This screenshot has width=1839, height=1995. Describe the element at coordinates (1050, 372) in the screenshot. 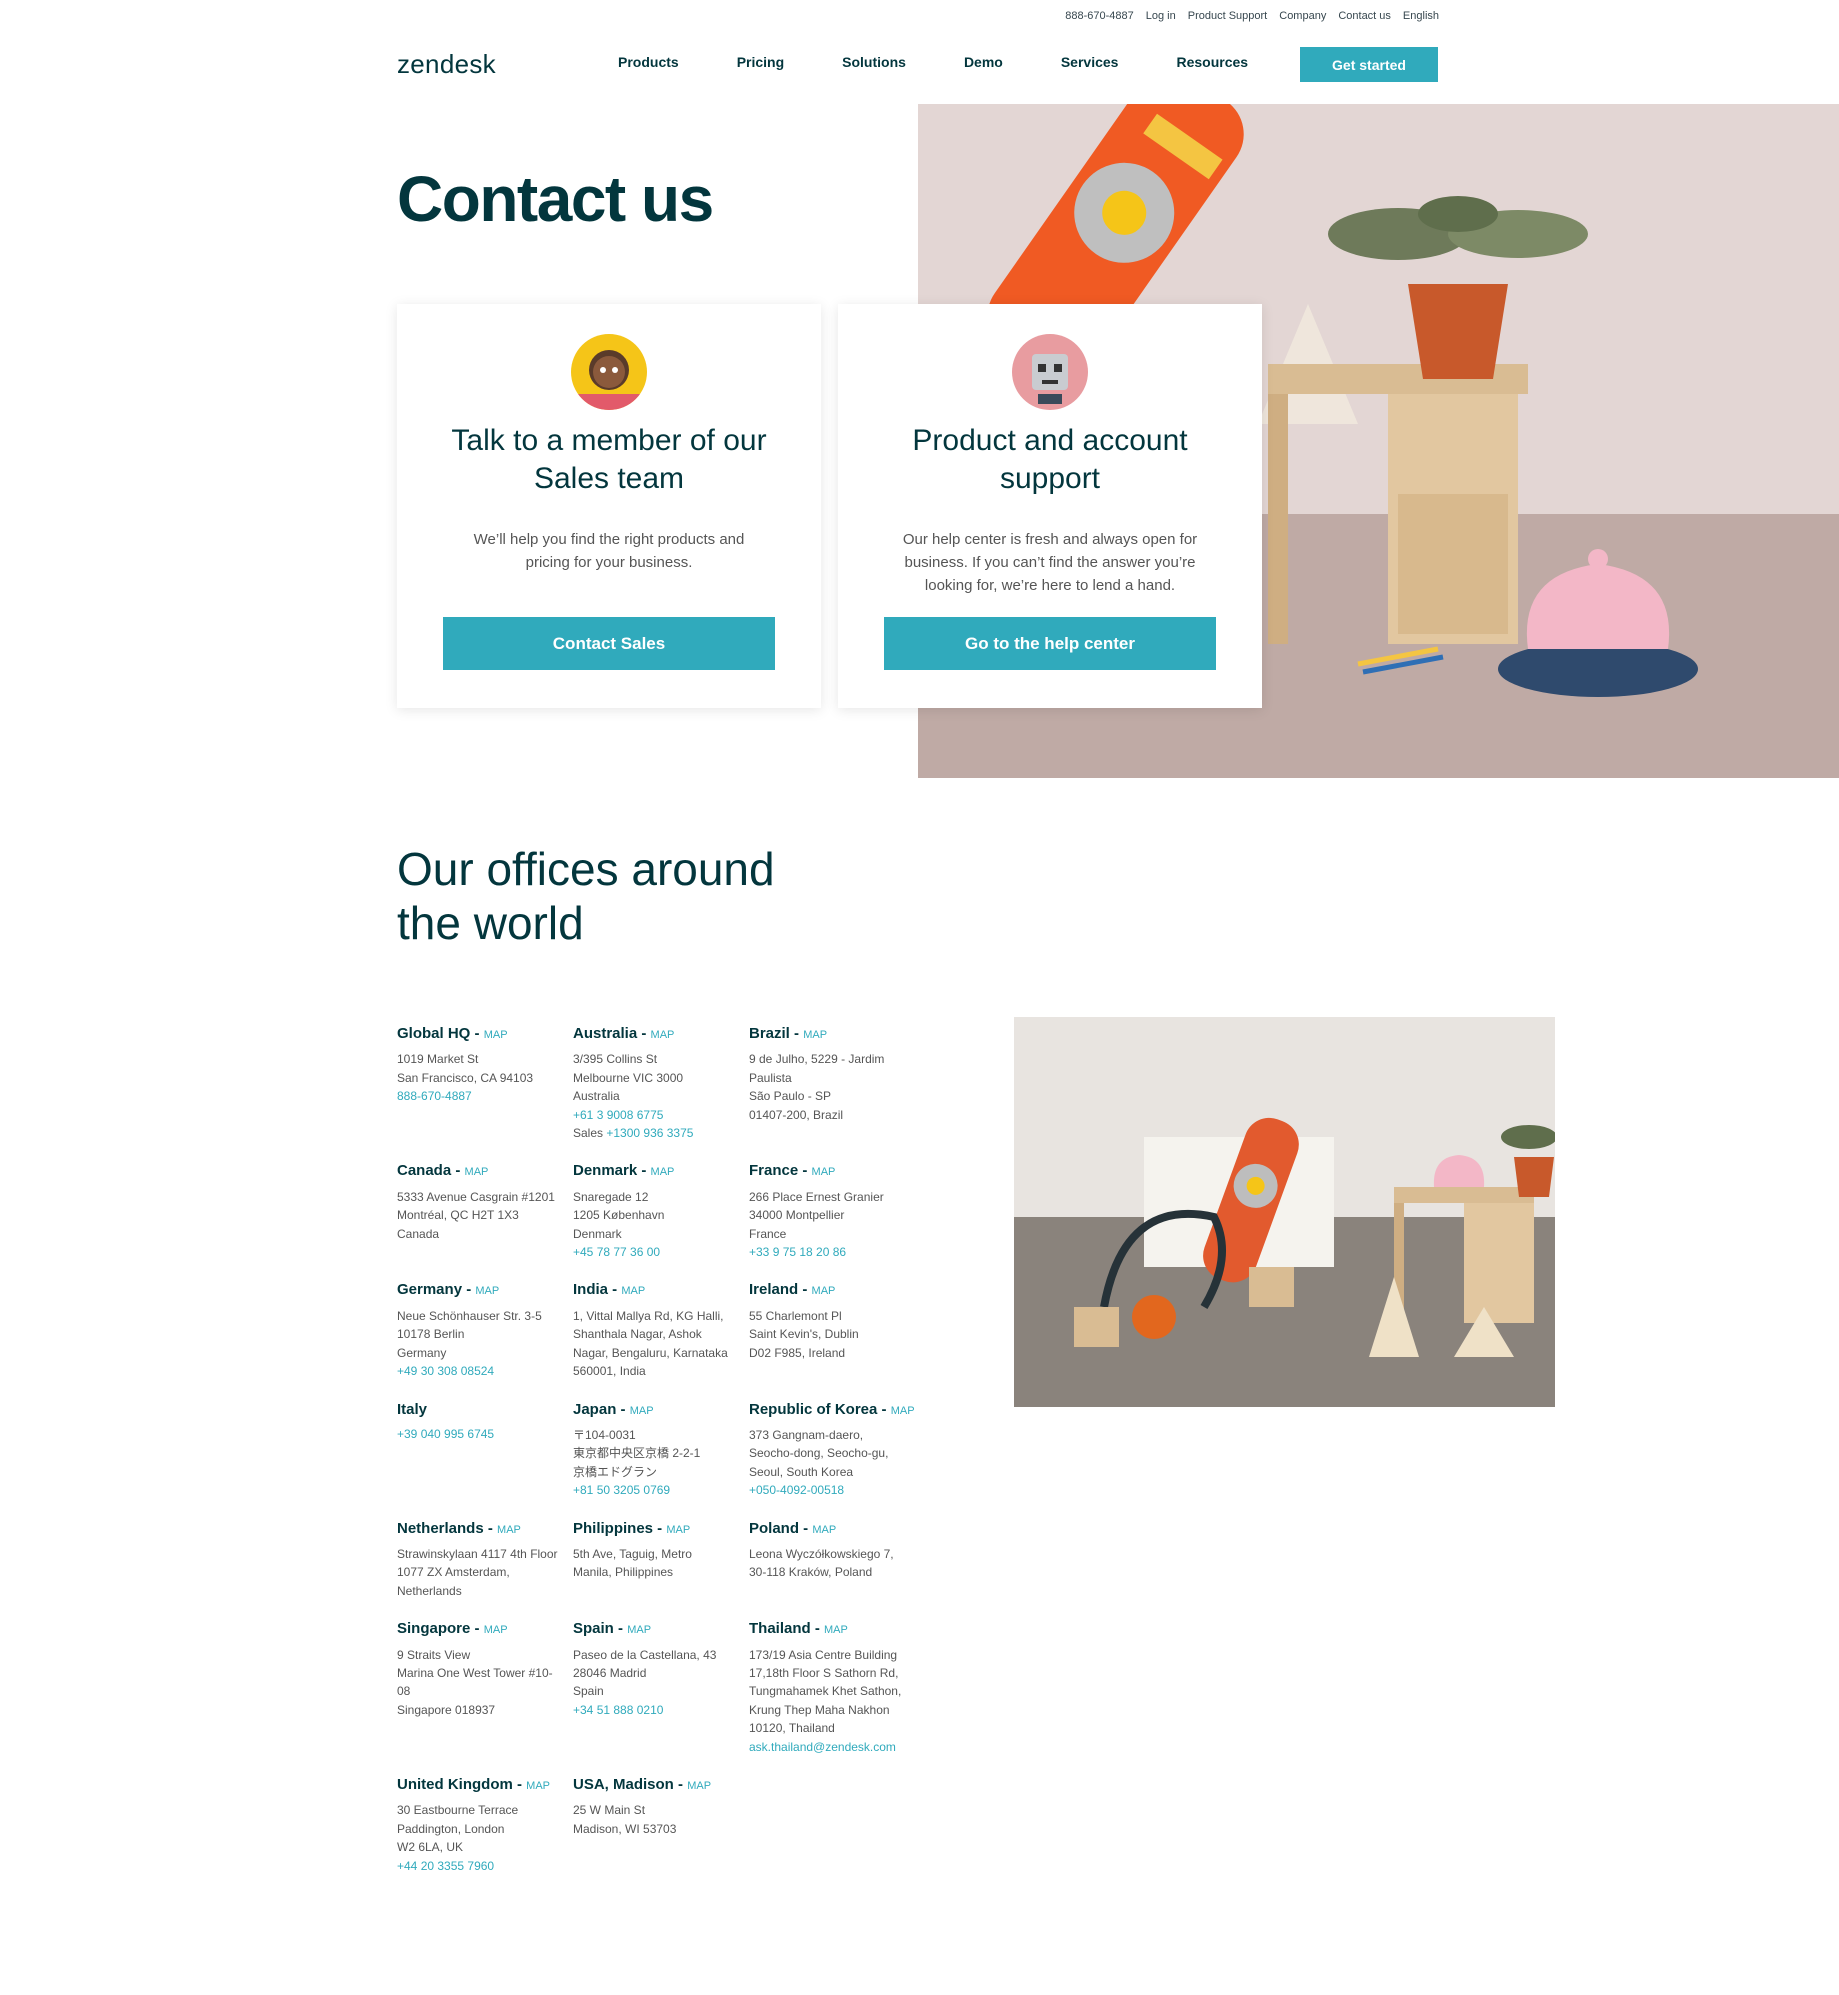

I see `support-robot-avatar-icon` at that location.